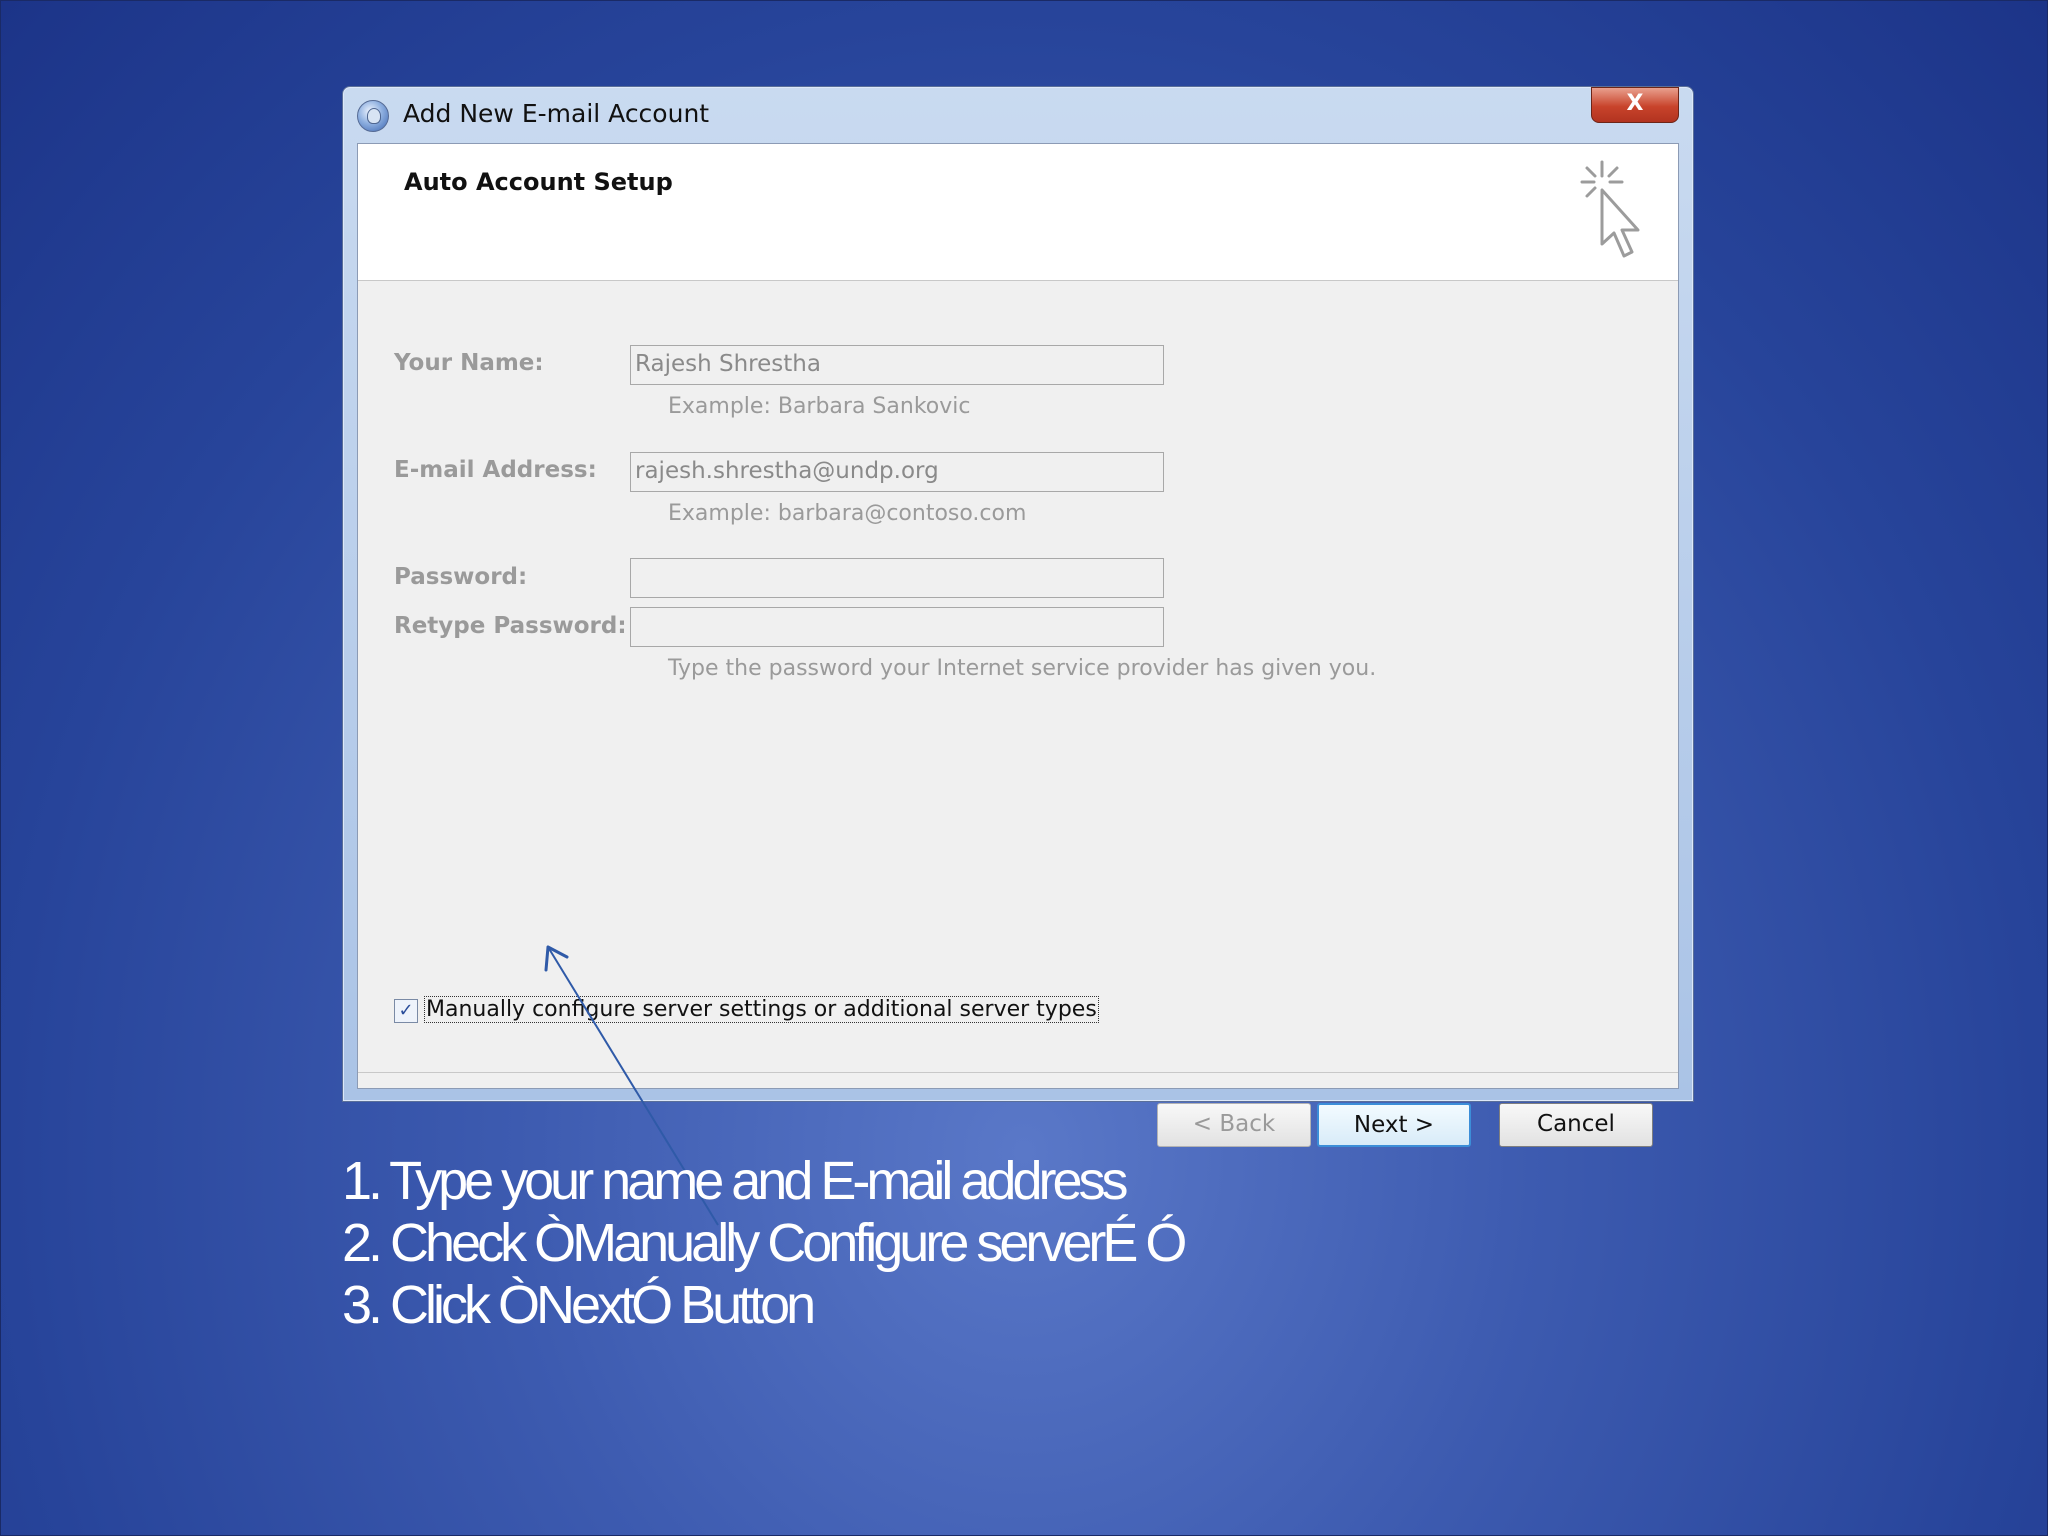  I want to click on button-bar-divider, so click(1018, 1072).